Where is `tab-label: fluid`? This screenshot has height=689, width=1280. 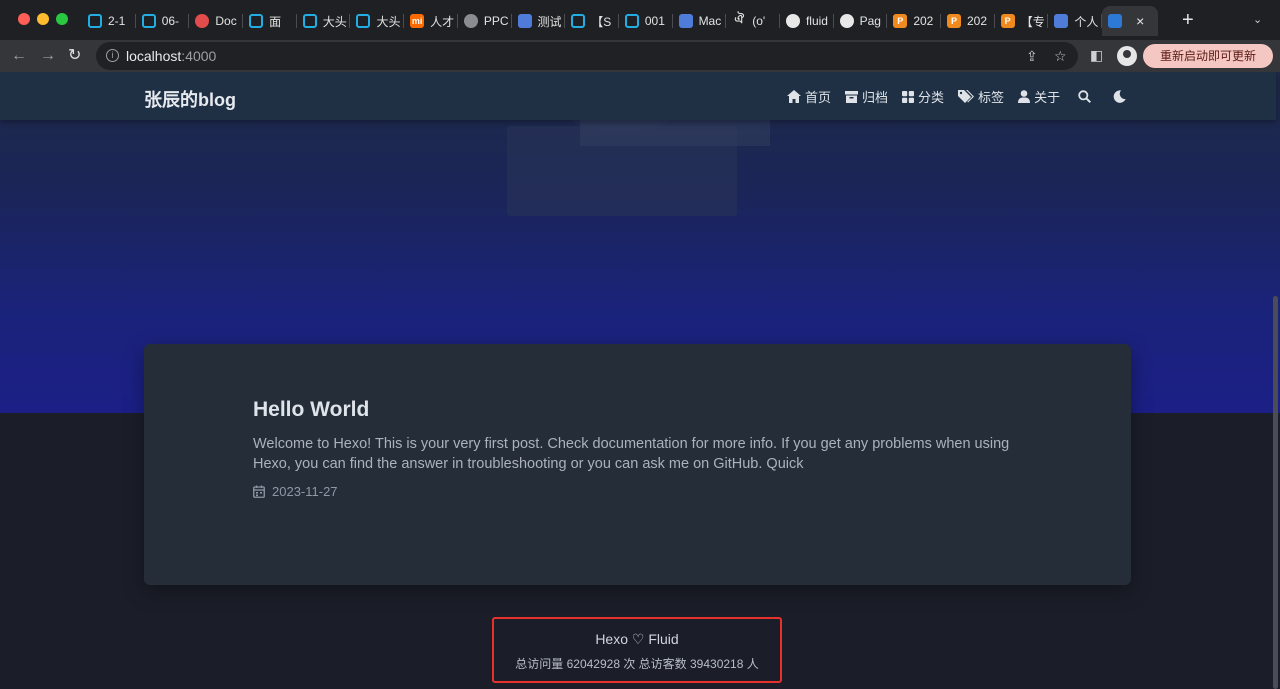 tab-label: fluid is located at coordinates (816, 21).